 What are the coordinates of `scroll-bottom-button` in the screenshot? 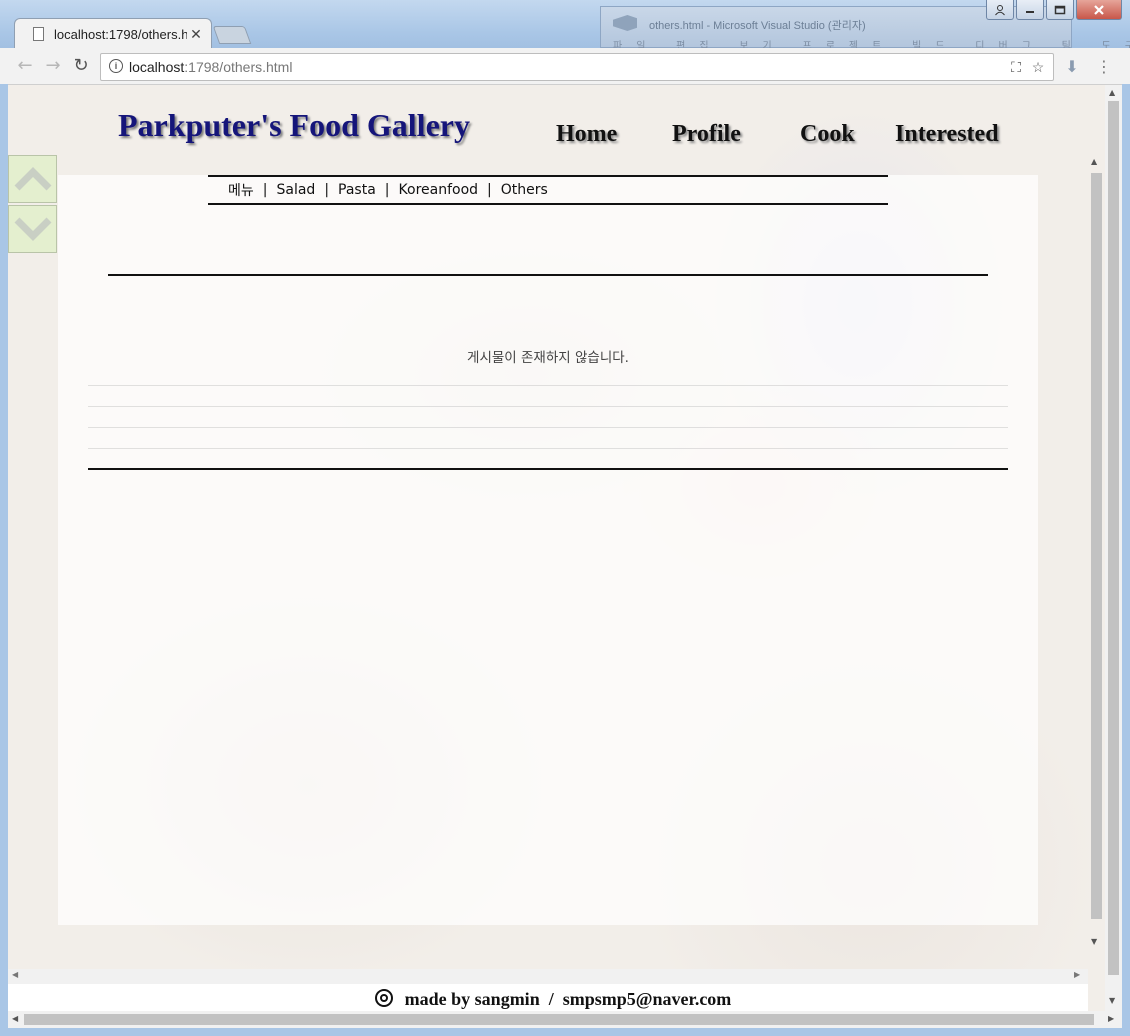 It's located at (32, 229).